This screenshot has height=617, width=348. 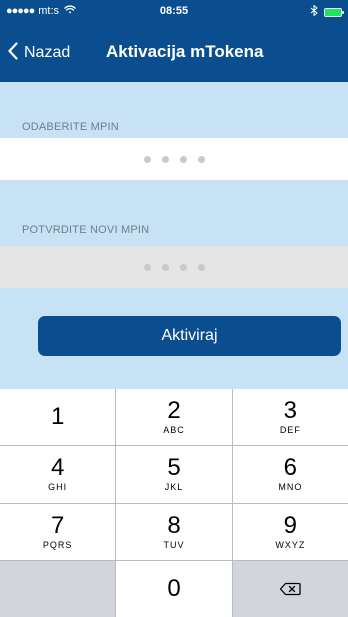 I want to click on back-label: Nazad, so click(x=47, y=52).